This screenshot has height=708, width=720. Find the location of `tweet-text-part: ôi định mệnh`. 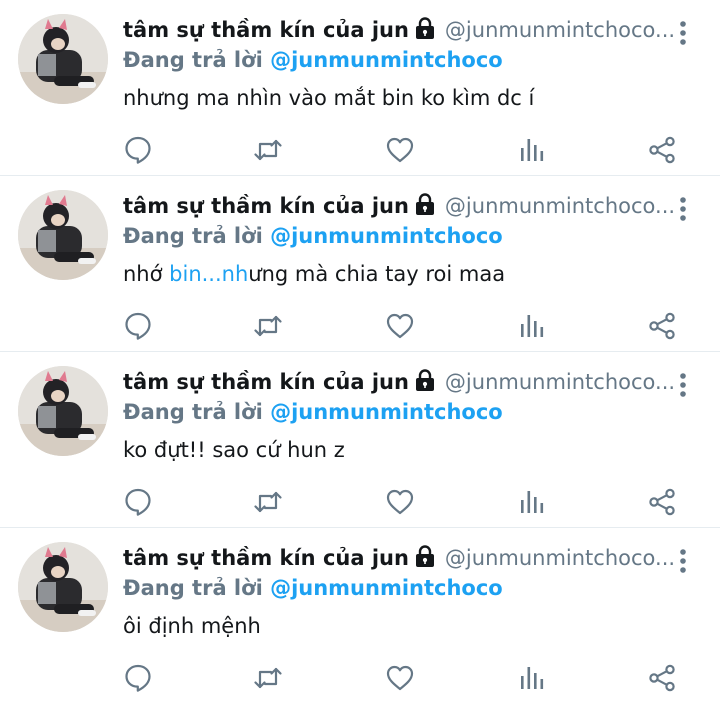

tweet-text-part: ôi định mệnh is located at coordinates (192, 626).